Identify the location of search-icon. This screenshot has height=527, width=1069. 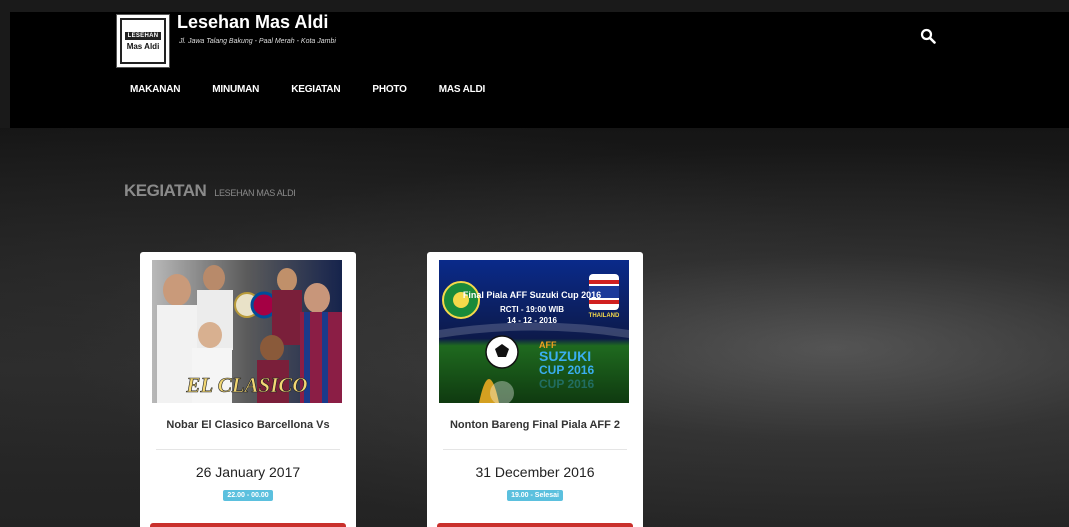
(928, 36).